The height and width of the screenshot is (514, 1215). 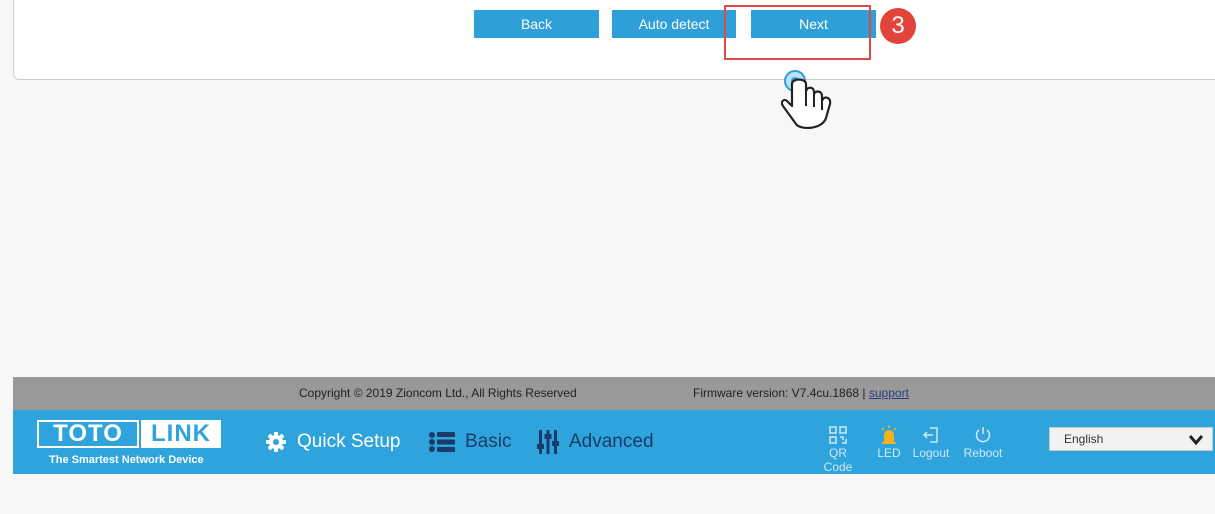 What do you see at coordinates (797, 32) in the screenshot?
I see `next-highlight-box` at bounding box center [797, 32].